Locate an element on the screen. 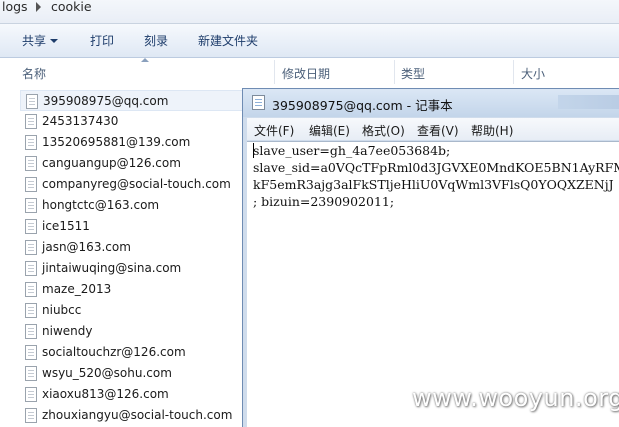  watermark: www.wooyun.org is located at coordinates (515, 398).